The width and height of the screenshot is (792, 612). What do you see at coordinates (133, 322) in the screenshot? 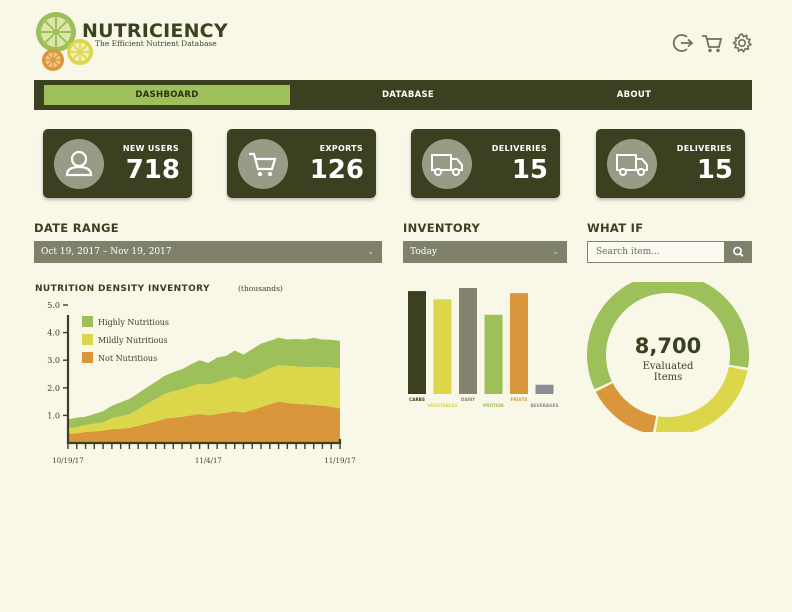
I see `legend-label: Highly Nutritious` at bounding box center [133, 322].